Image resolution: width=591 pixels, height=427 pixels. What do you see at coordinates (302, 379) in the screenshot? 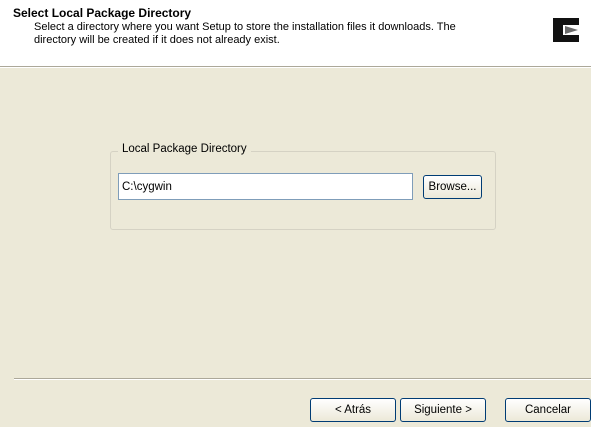
I see `footer-separator` at bounding box center [302, 379].